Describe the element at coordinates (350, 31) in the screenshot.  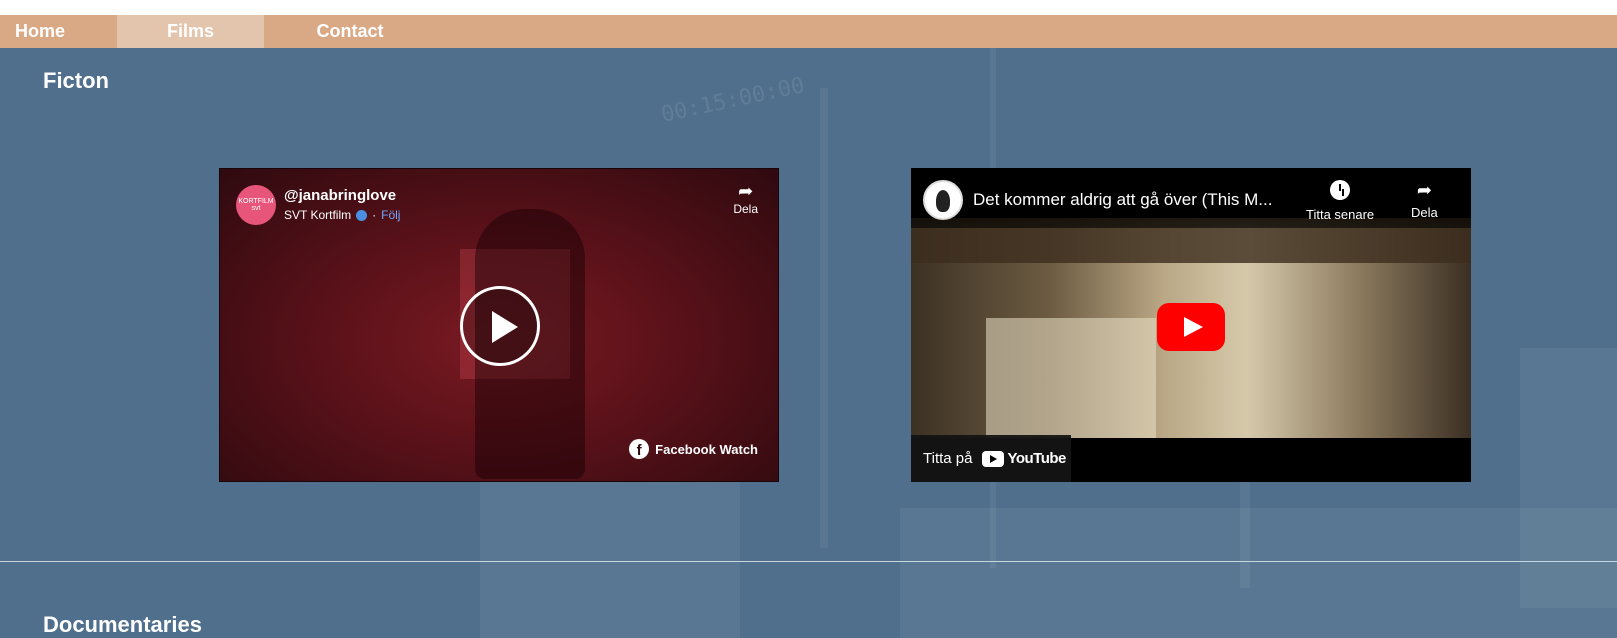
I see `nav-contact: Contact` at that location.